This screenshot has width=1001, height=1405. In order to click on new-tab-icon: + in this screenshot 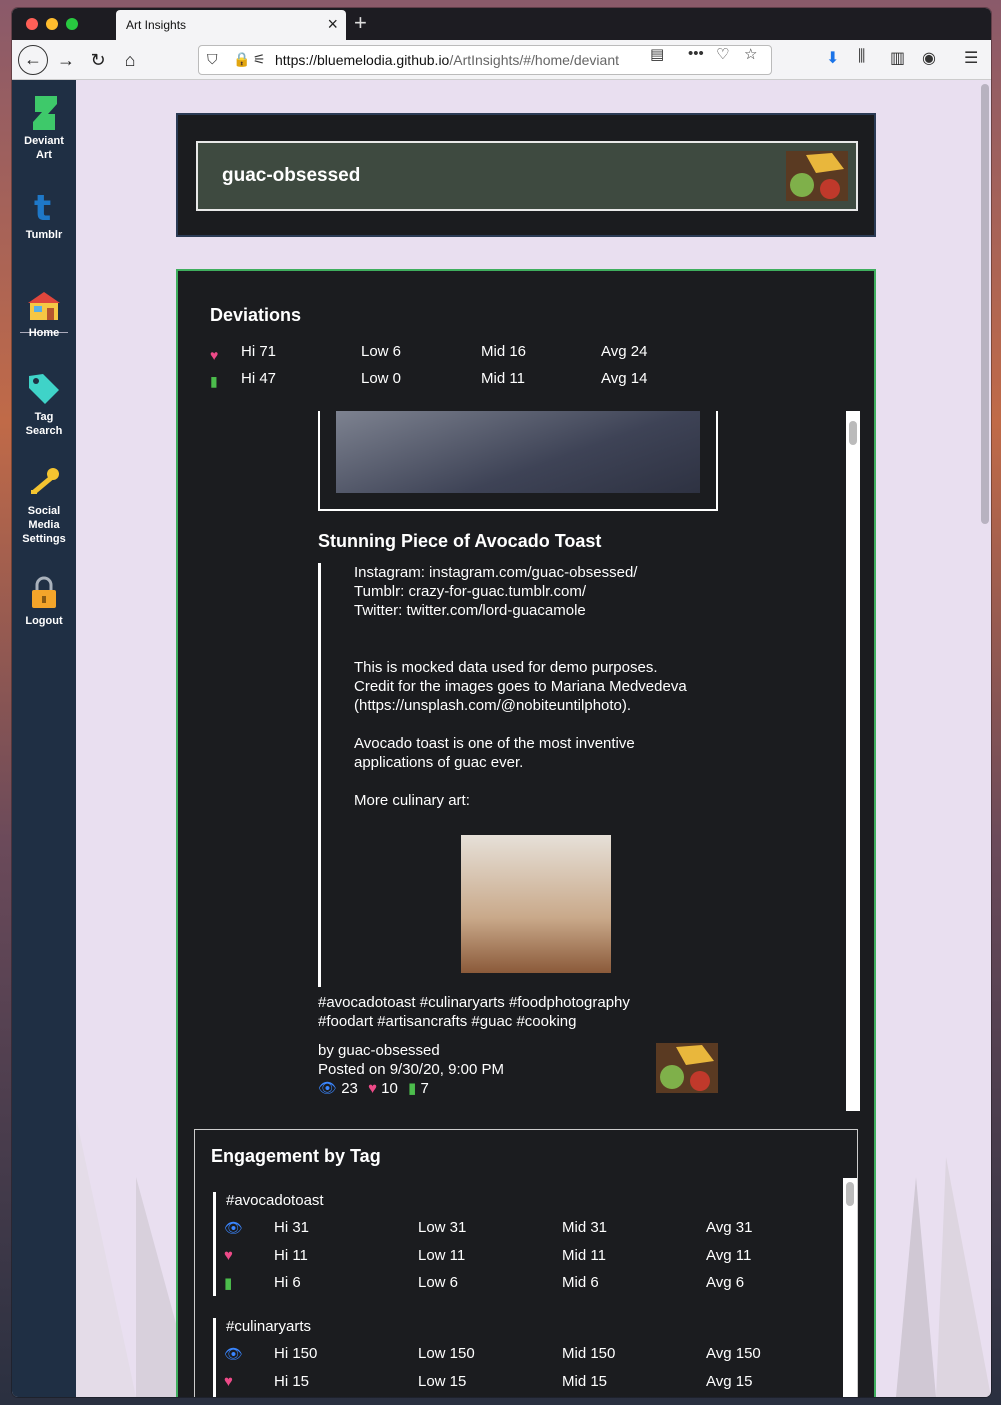, I will do `click(360, 23)`.